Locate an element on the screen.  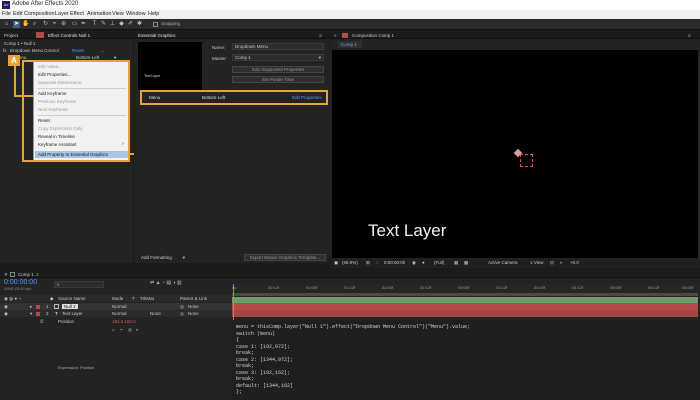
channel-icon: ● is located at coordinates (423, 262).